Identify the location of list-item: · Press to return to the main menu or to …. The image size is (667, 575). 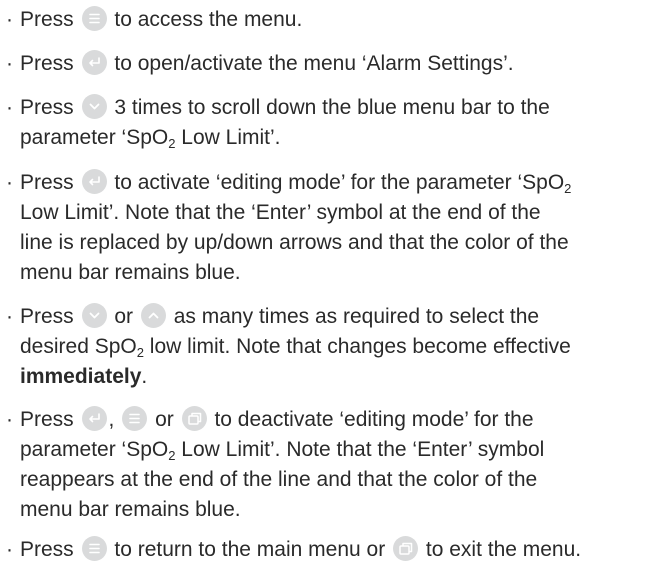
(294, 549).